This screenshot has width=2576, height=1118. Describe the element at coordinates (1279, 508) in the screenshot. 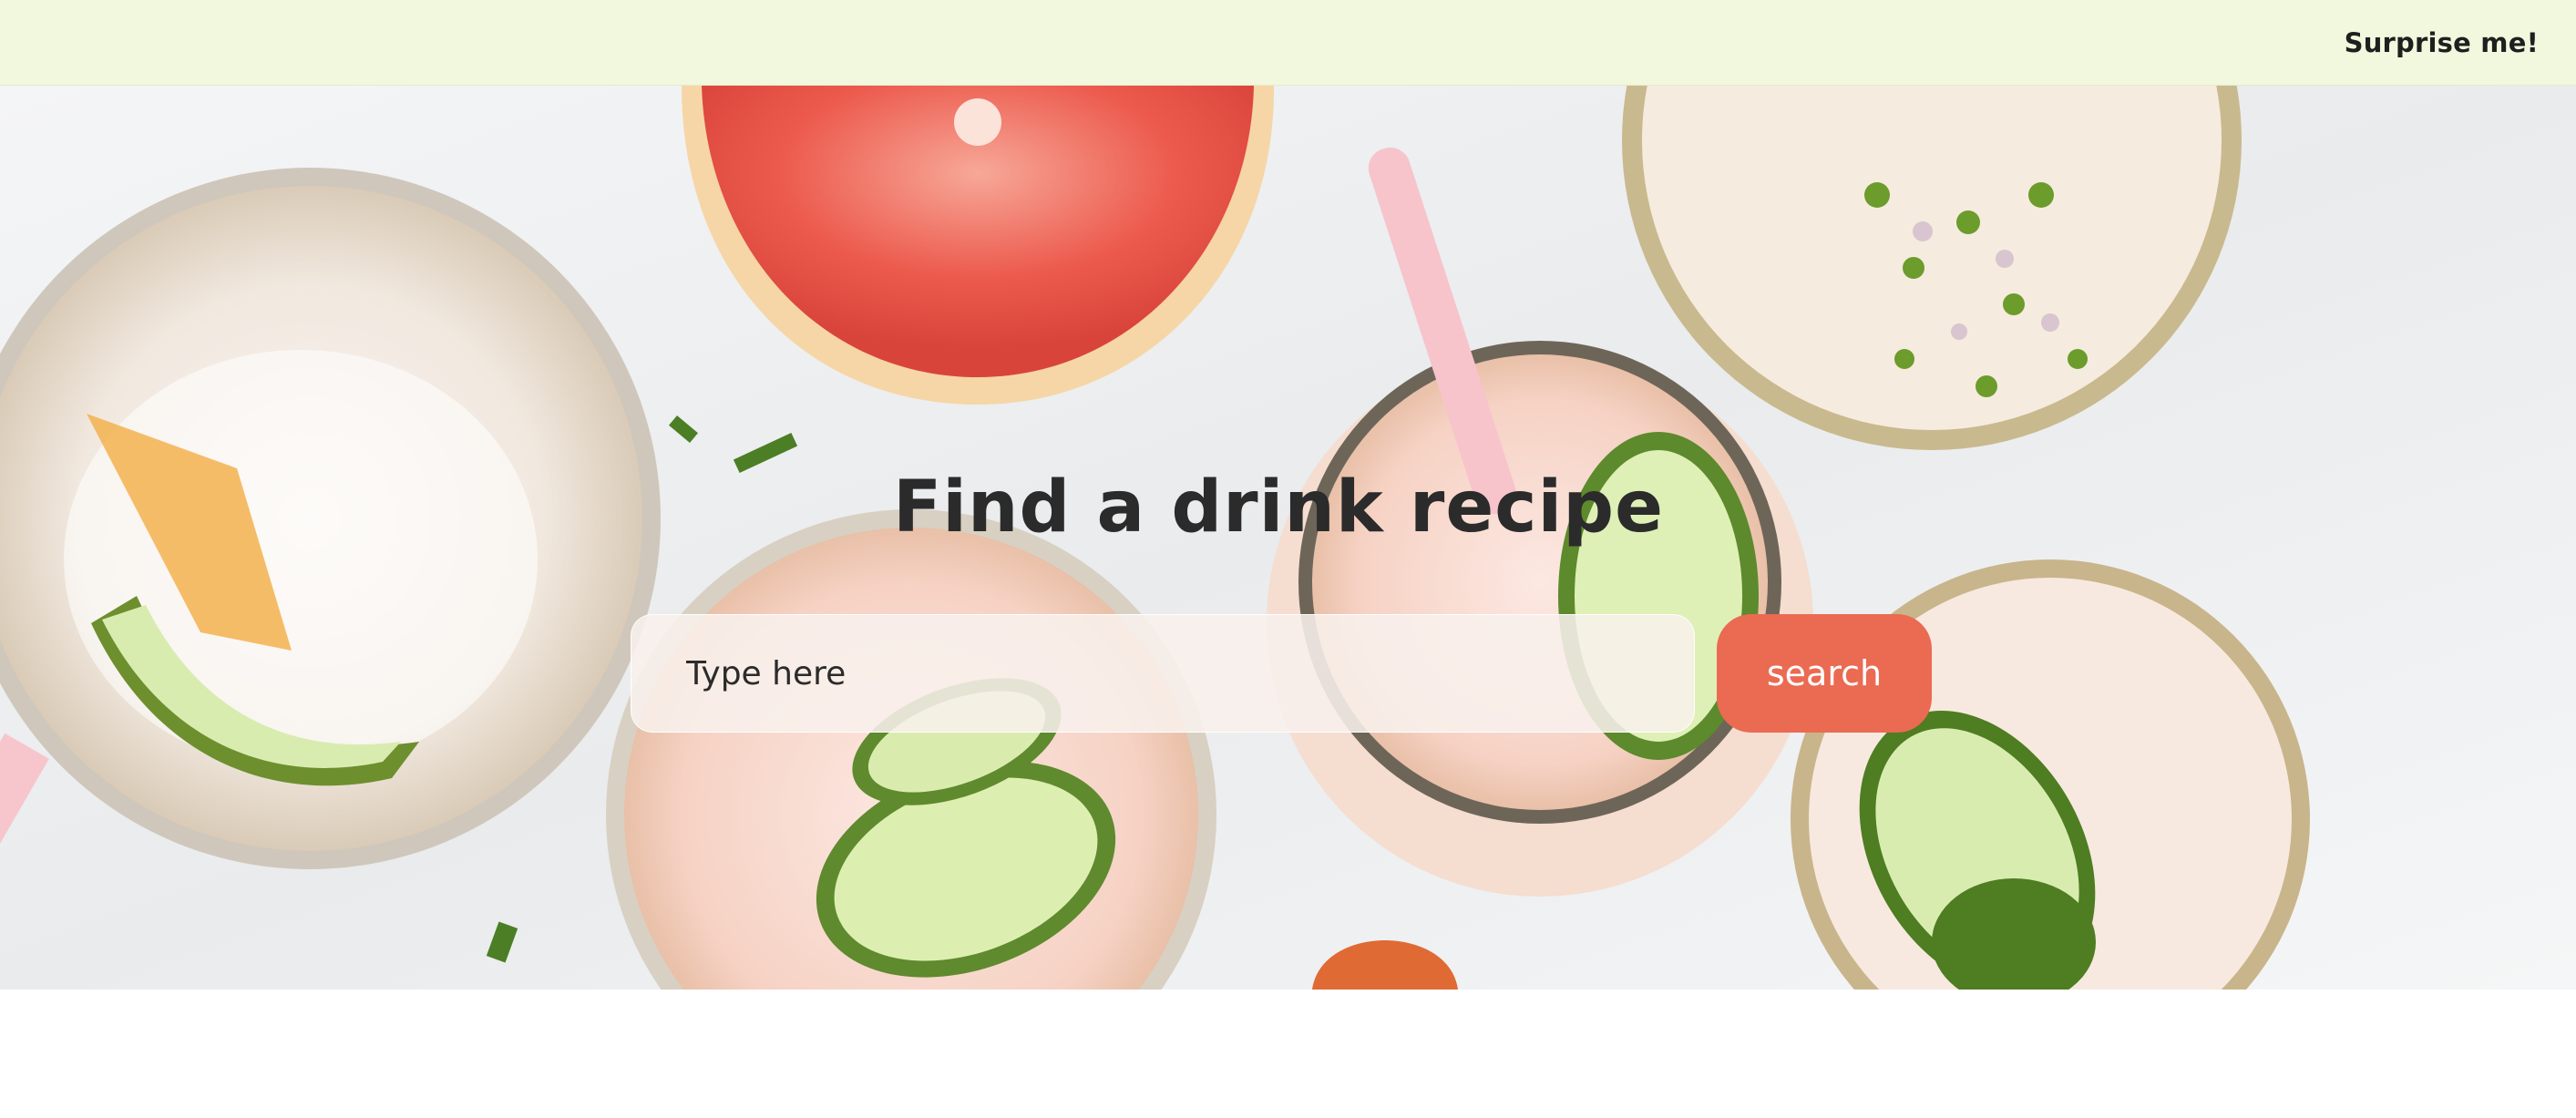

I see `hero-title: Find a drink recipe` at that location.